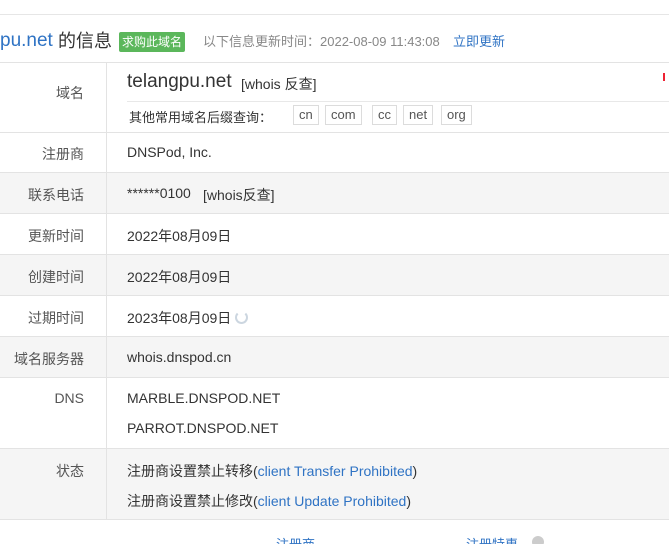  I want to click on update-now-link: 立即更新, so click(479, 42).